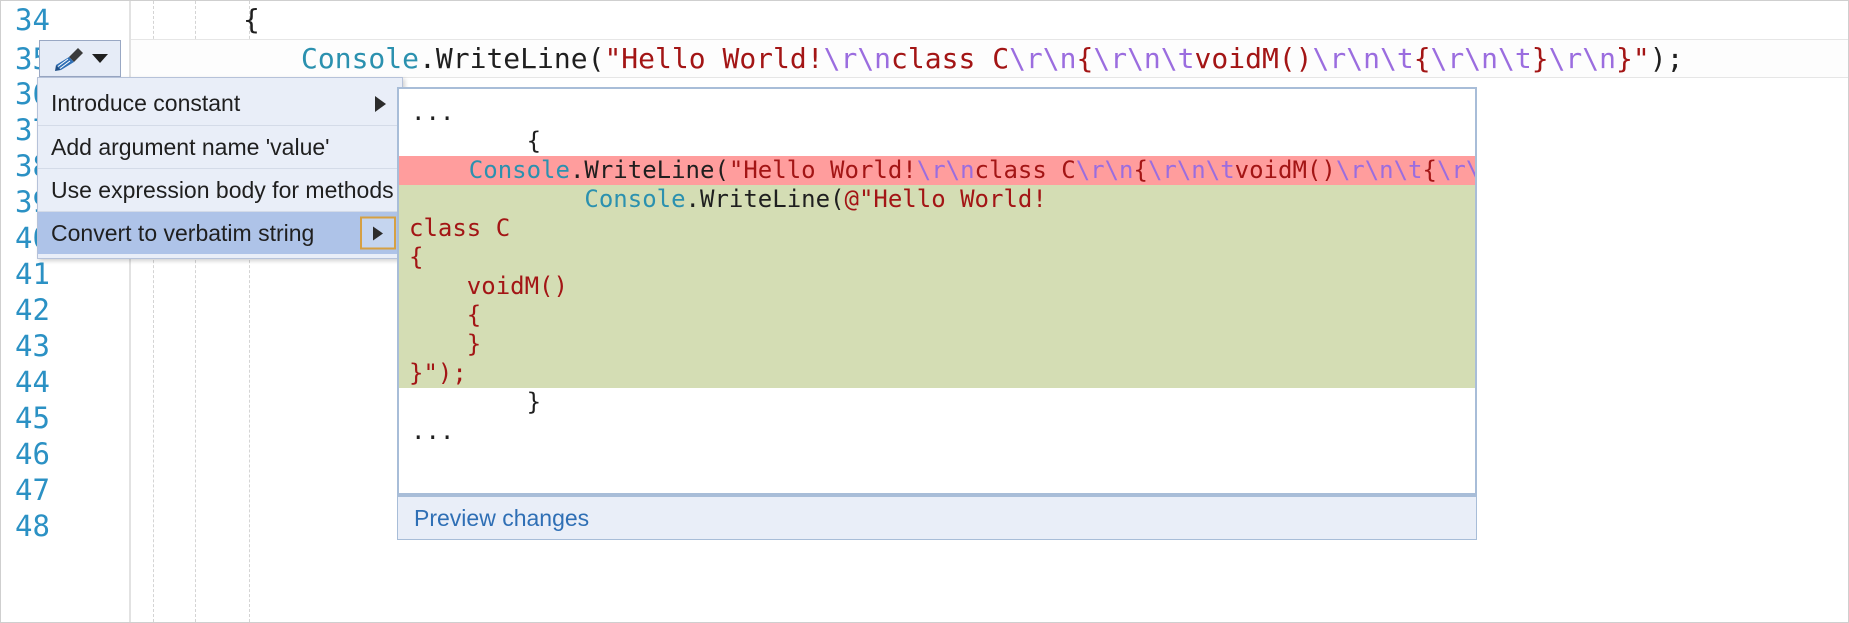 The height and width of the screenshot is (623, 1849). Describe the element at coordinates (32, 490) in the screenshot. I see `line-number: 47` at that location.